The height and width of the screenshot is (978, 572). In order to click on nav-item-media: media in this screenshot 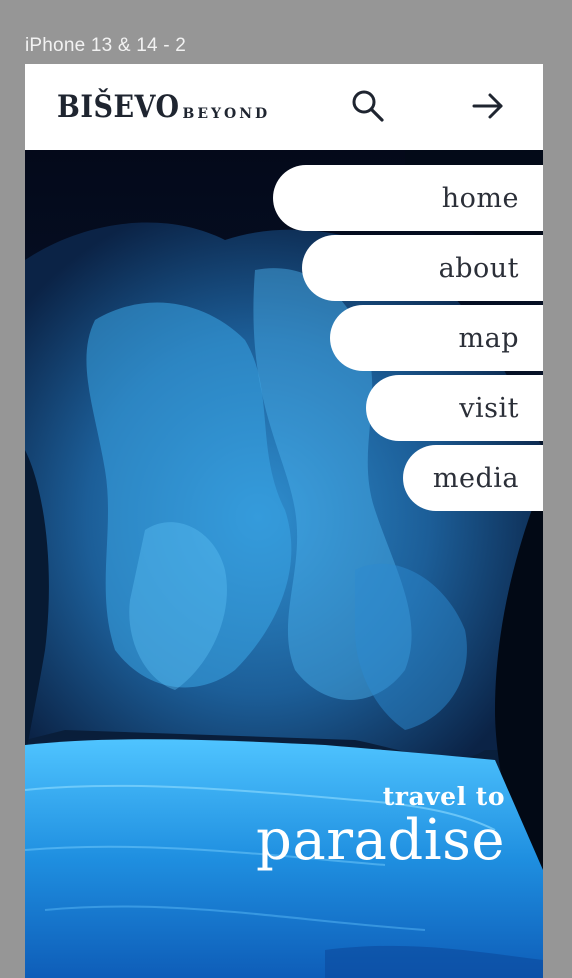, I will do `click(473, 478)`.